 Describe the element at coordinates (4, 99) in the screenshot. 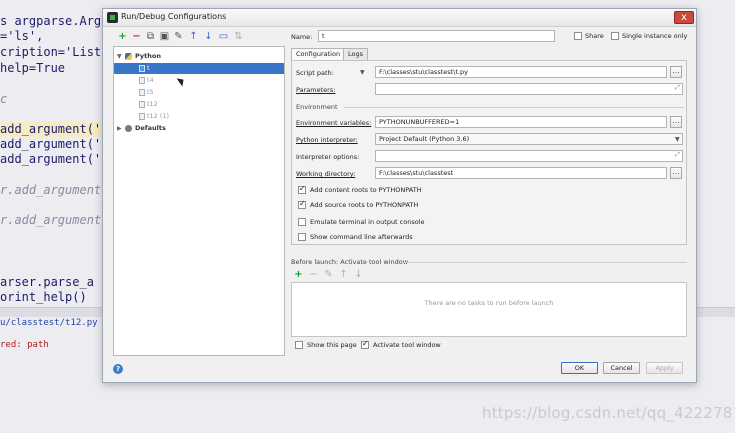

I see `code-line: c` at that location.